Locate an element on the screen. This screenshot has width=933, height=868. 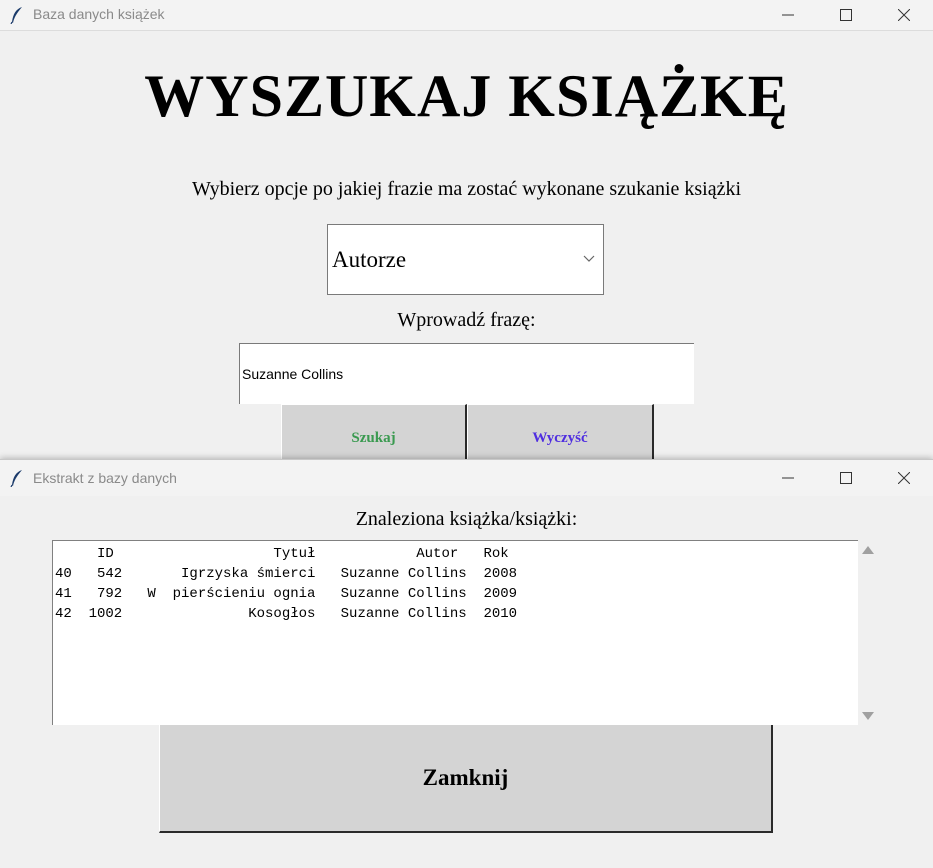
result-row: 42 1002 Kosogłos Suzanne Collins 2010 is located at coordinates (286, 614).